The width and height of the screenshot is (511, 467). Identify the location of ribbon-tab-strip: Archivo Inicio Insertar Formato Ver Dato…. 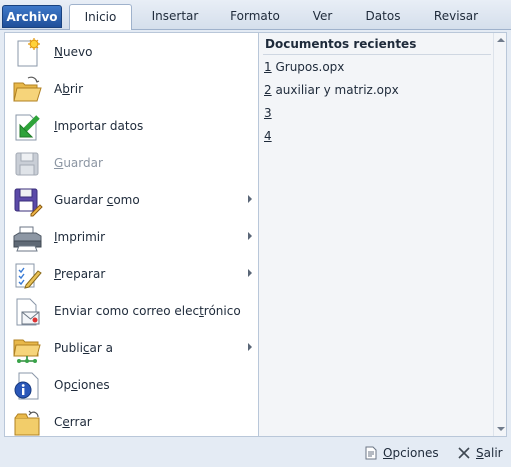
(255, 15).